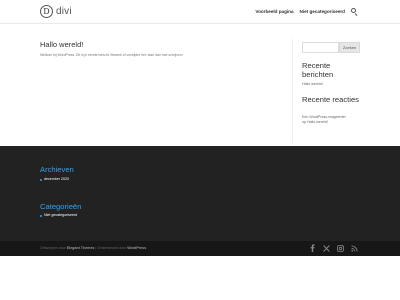 The image size is (400, 300). I want to click on x-icon, so click(326, 248).